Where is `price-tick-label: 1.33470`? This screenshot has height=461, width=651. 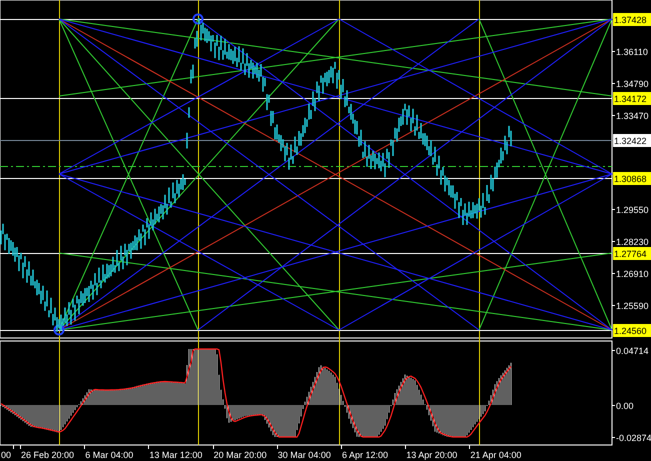 price-tick-label: 1.33470 is located at coordinates (632, 116).